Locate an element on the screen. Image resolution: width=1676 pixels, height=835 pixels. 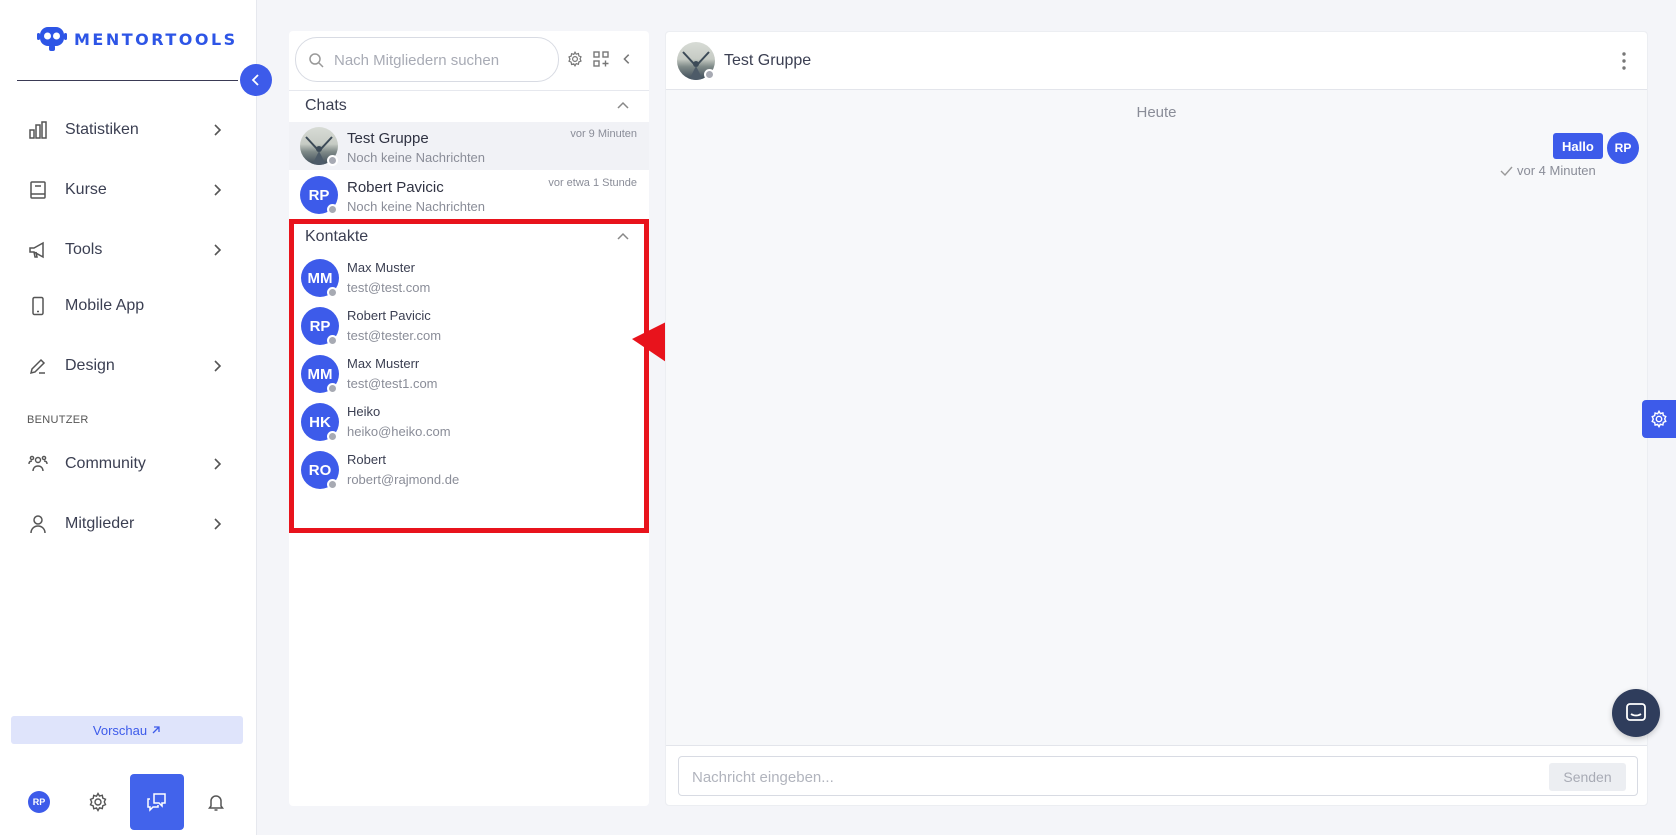
messenger-icon is located at coordinates (1636, 712).